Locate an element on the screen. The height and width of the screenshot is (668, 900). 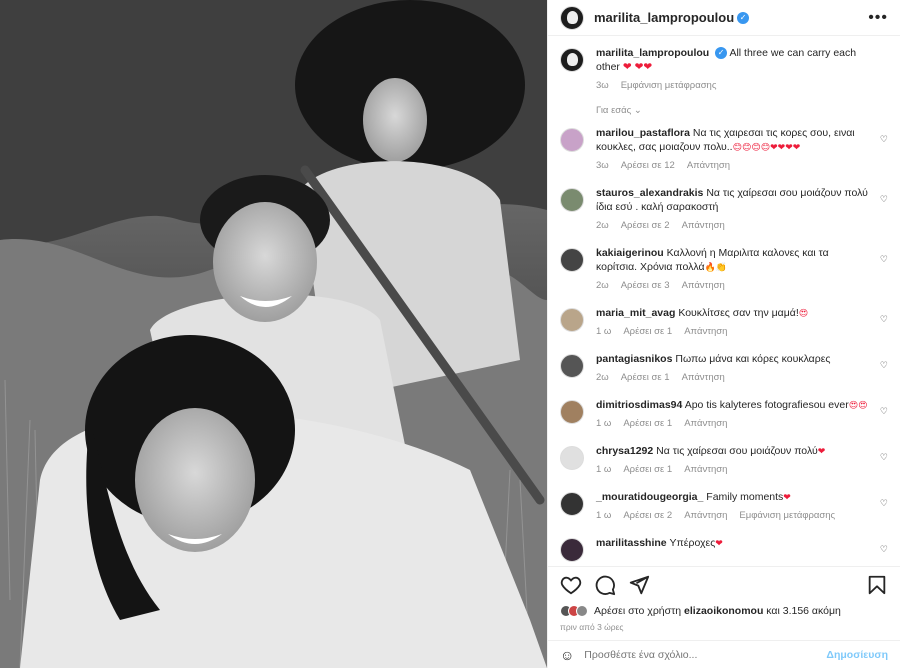
likes-count: και 3.156 ακόμη is located at coordinates (803, 611).